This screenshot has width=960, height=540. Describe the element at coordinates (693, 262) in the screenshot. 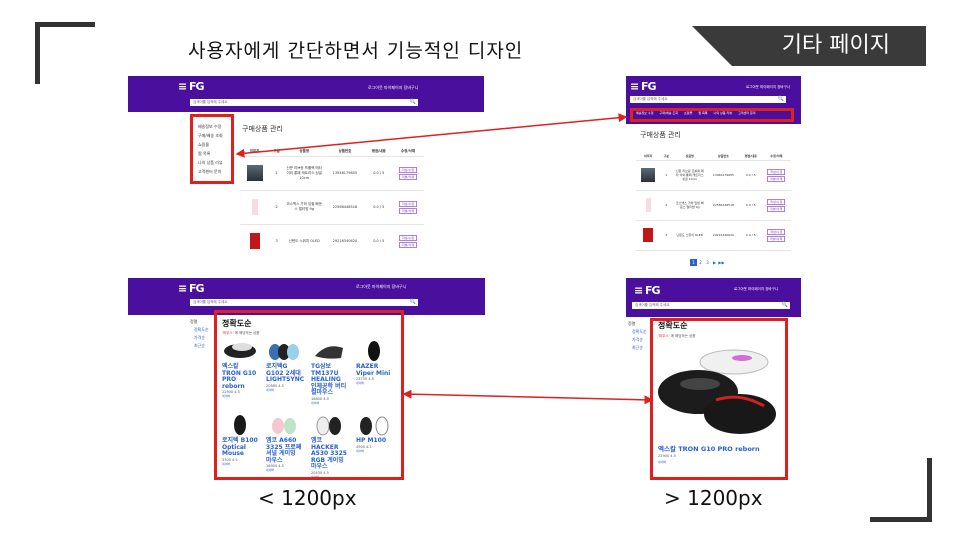

I see `page-button: 1` at that location.